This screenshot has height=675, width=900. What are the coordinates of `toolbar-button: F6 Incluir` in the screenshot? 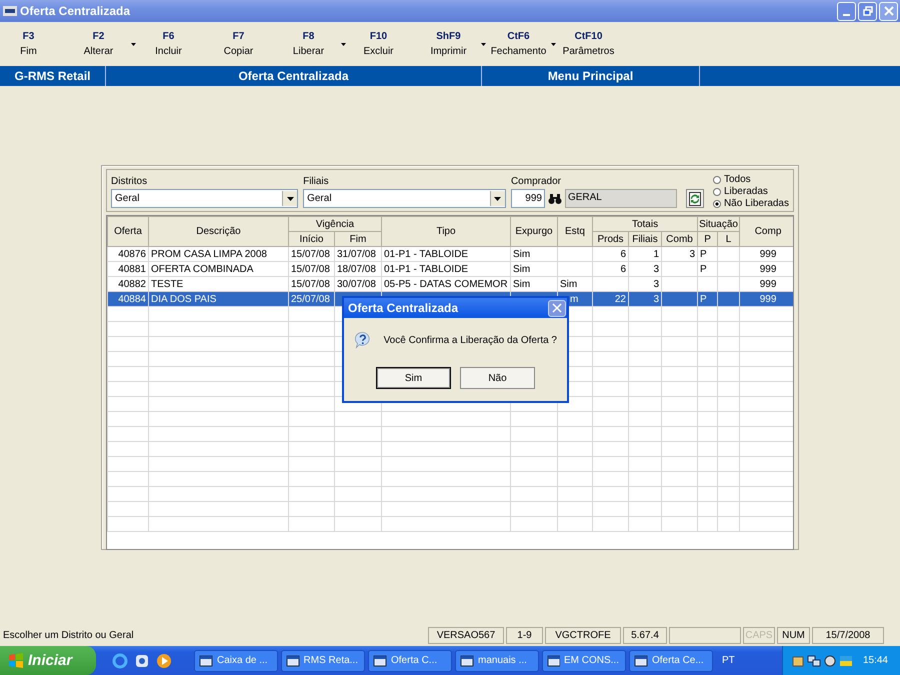 It's located at (168, 44).